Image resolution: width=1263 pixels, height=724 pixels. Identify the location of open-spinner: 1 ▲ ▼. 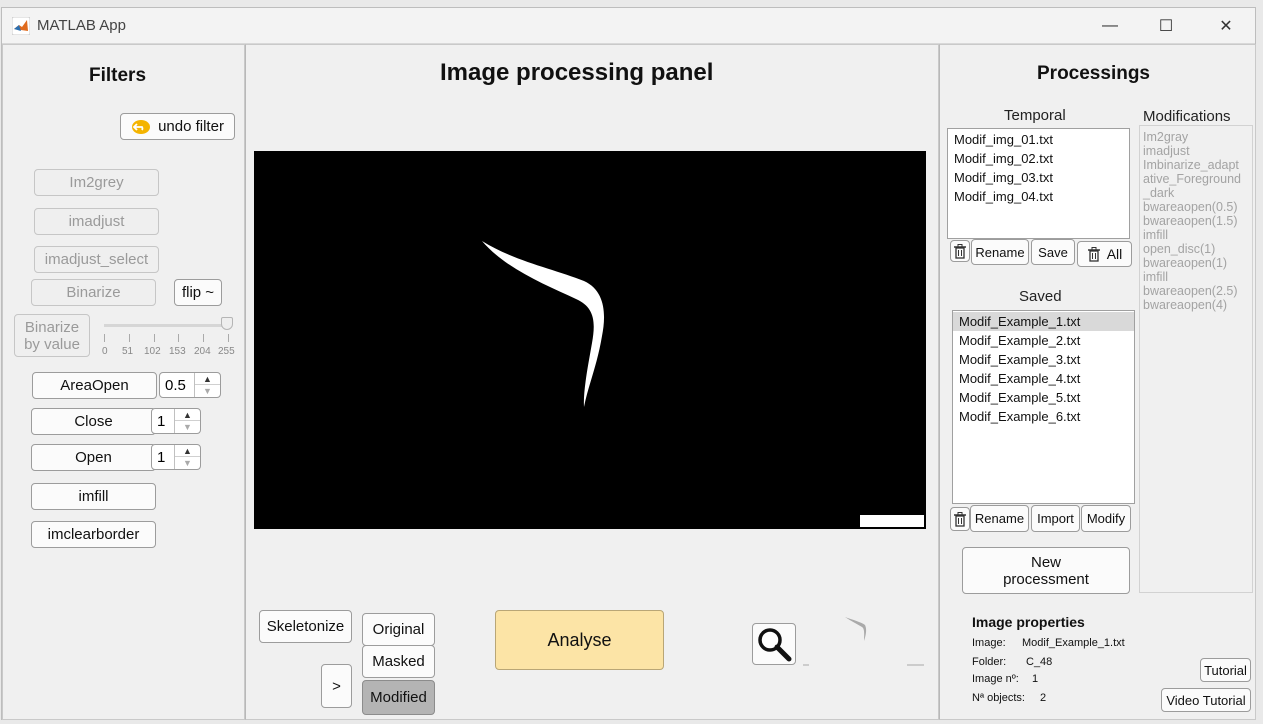
(176, 457).